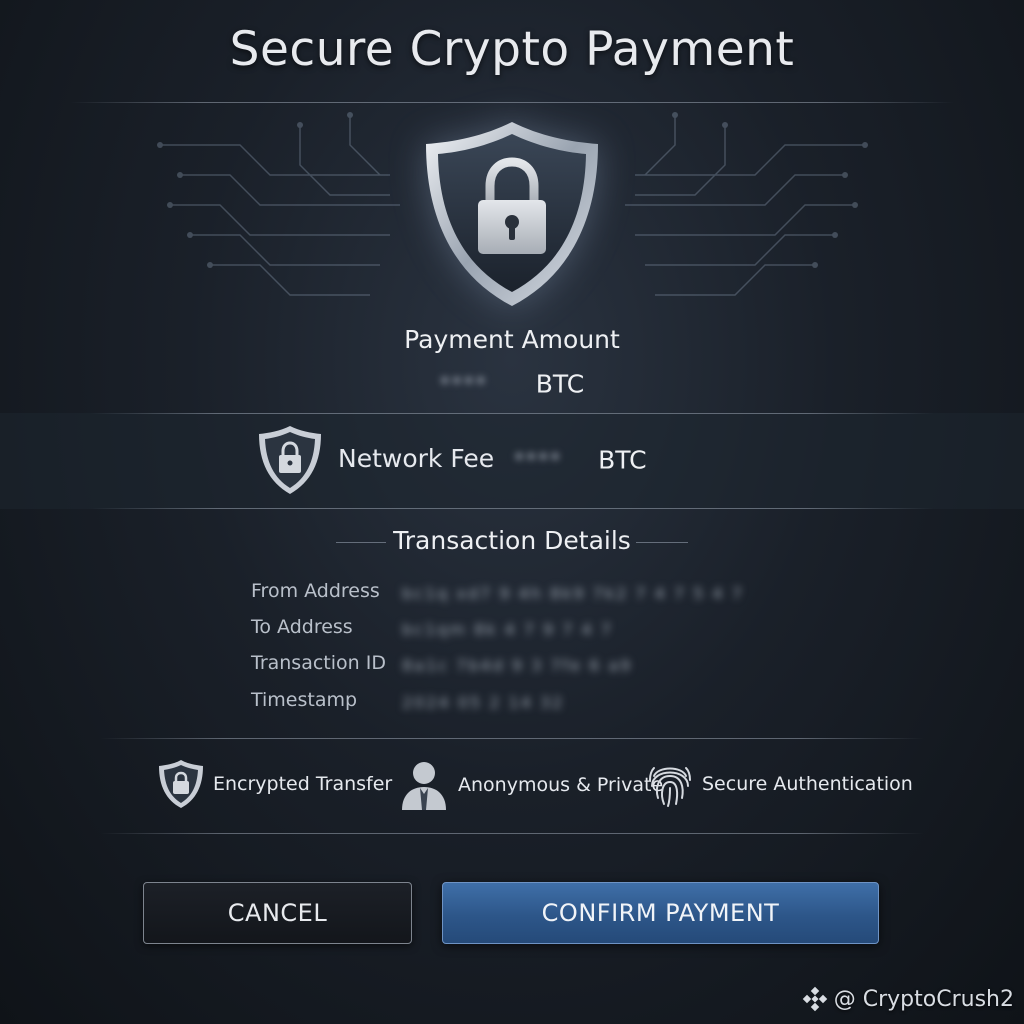 The image size is (1024, 1024). I want to click on user-icon, so click(424, 786).